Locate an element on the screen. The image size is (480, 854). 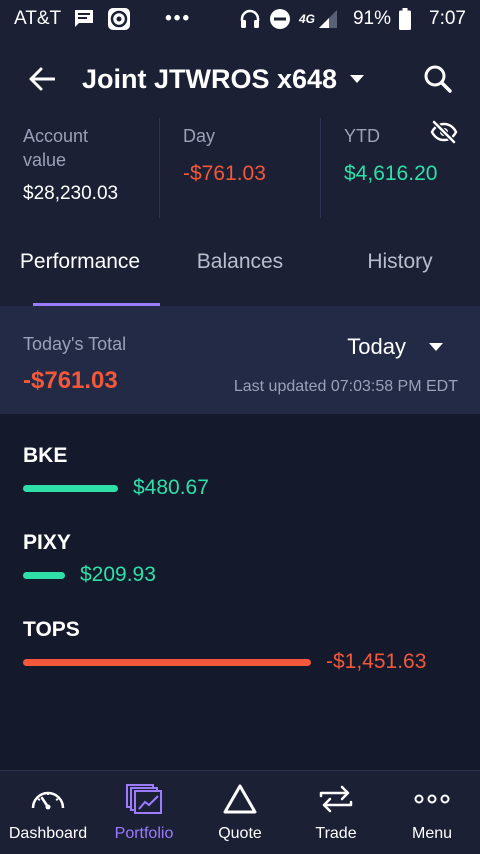
network-type: 4G is located at coordinates (306, 19).